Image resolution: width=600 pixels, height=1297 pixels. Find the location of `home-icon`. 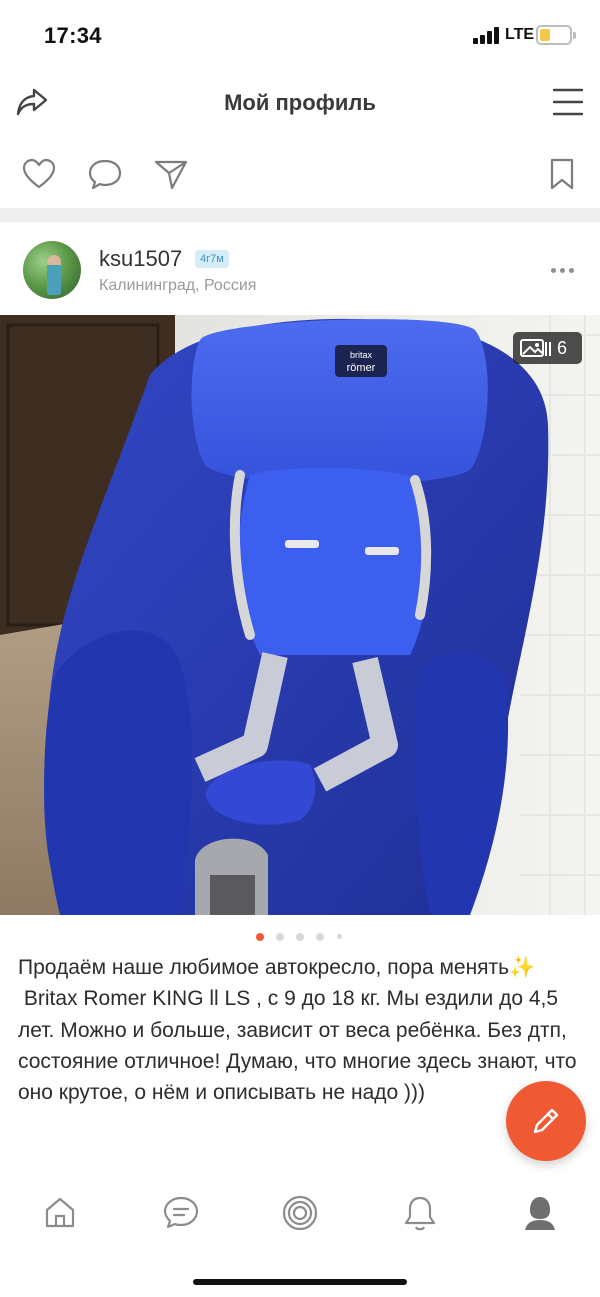

home-icon is located at coordinates (60, 1214).